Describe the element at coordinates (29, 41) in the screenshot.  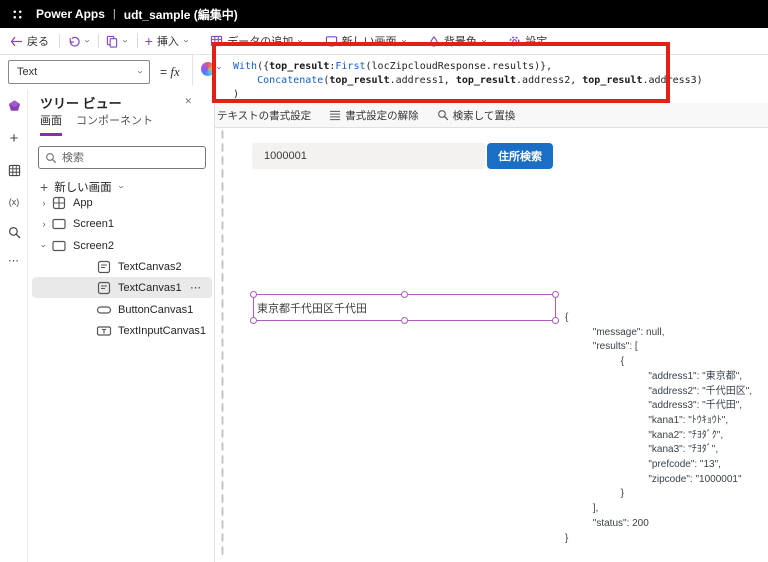
I see `back-button: 戻る` at that location.